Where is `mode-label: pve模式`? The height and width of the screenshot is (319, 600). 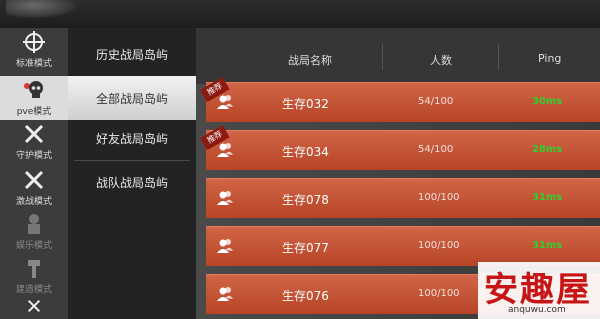
mode-label: pve模式 is located at coordinates (34, 112).